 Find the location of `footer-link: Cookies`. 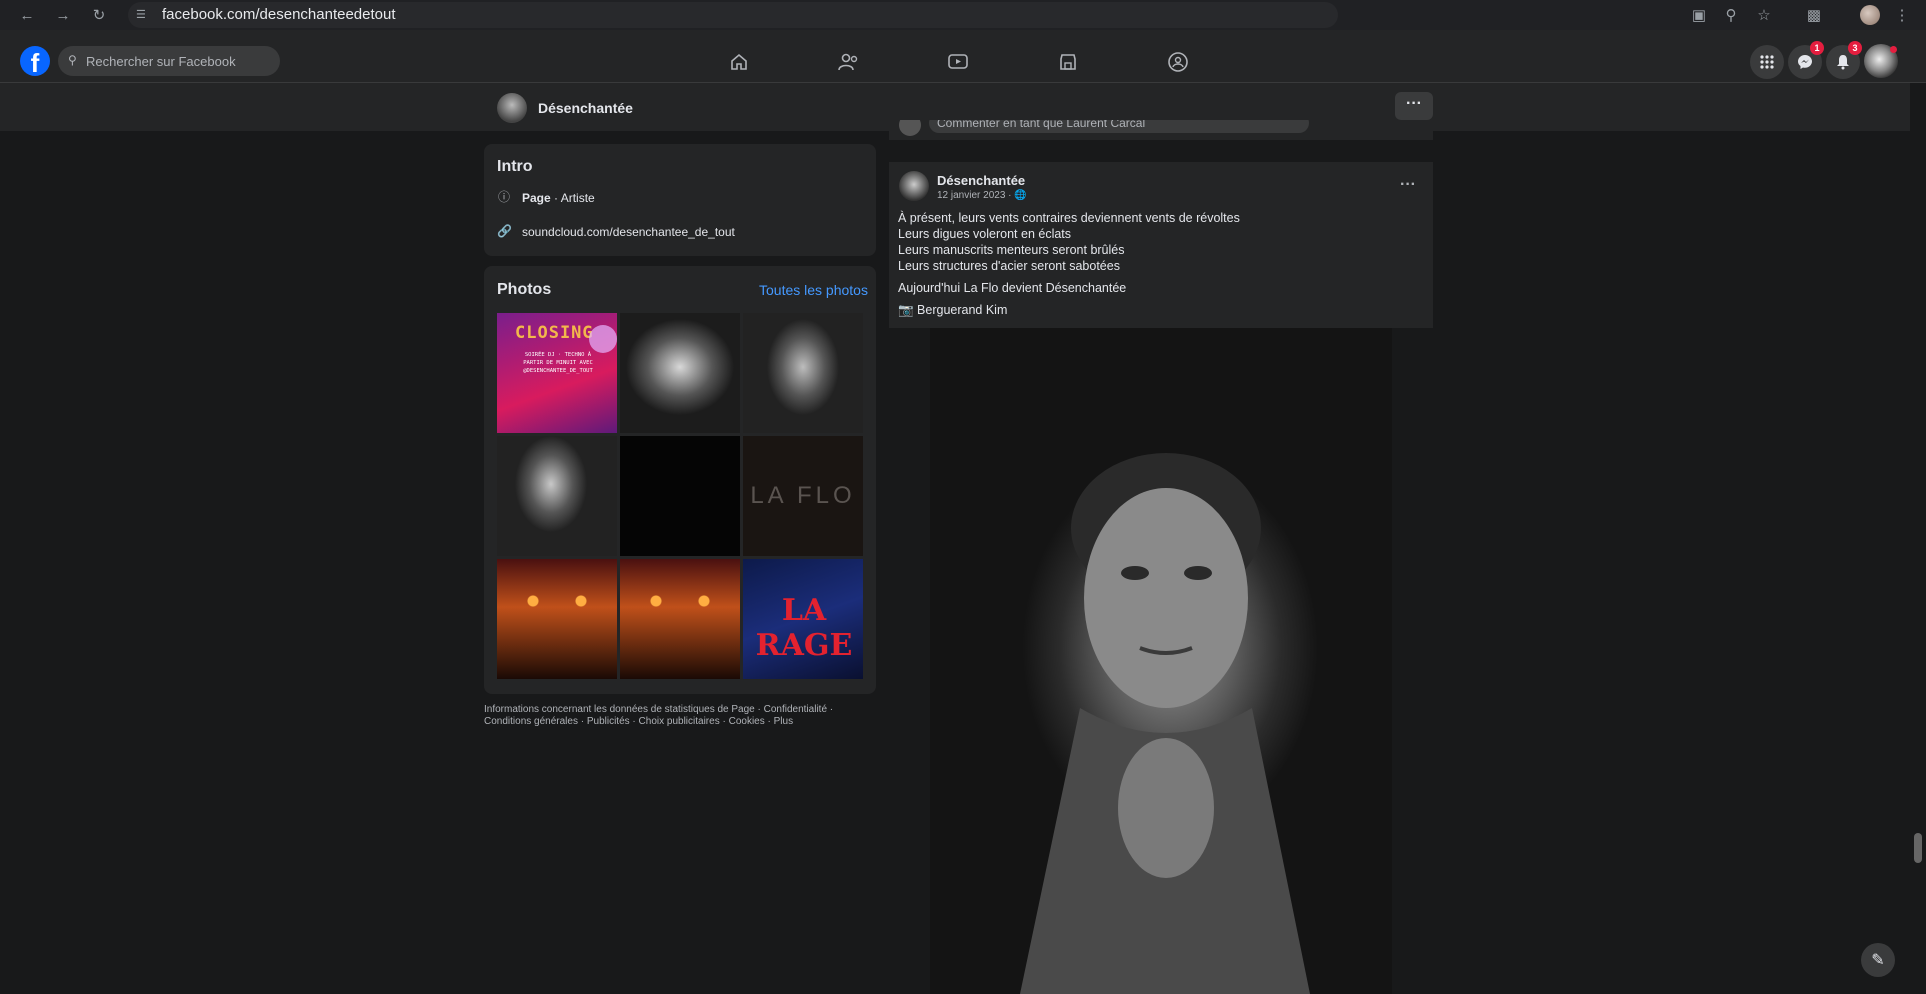

footer-link: Cookies is located at coordinates (747, 721).